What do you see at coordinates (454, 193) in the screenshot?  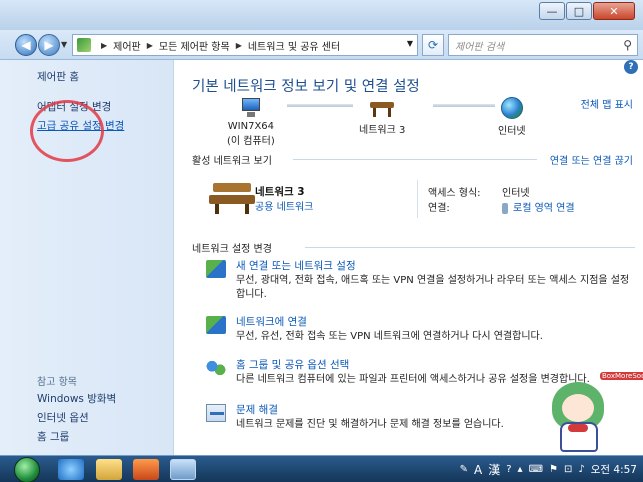 I see `access-type-label: 액세스 형식:` at bounding box center [454, 193].